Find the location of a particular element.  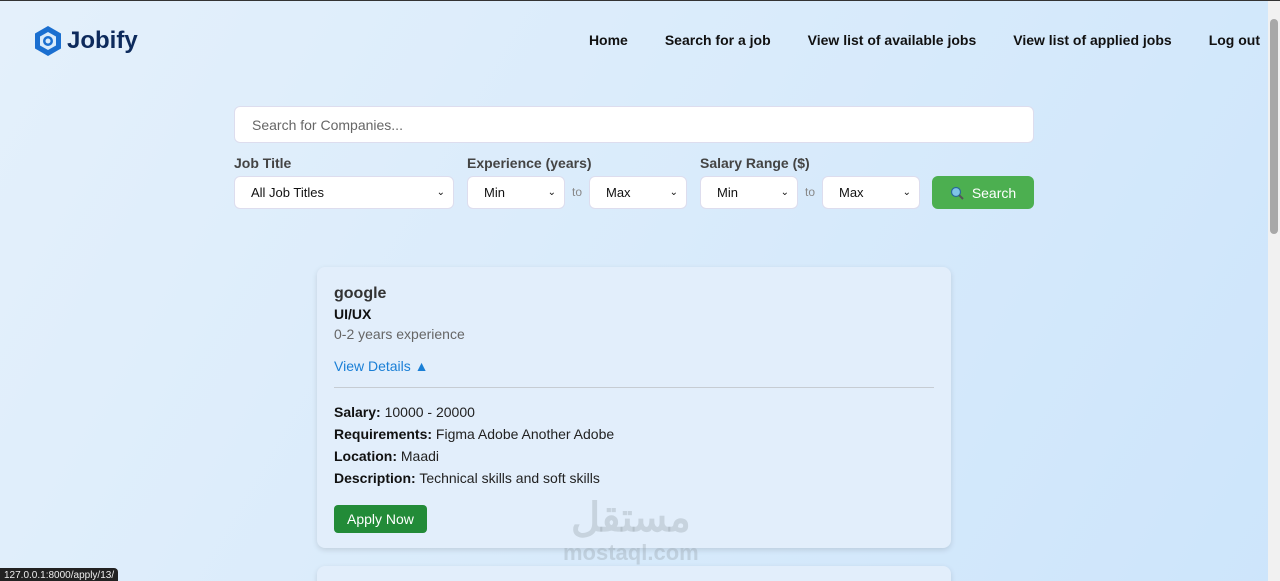

view-details-toggle: View Details ▲ is located at coordinates (381, 366).